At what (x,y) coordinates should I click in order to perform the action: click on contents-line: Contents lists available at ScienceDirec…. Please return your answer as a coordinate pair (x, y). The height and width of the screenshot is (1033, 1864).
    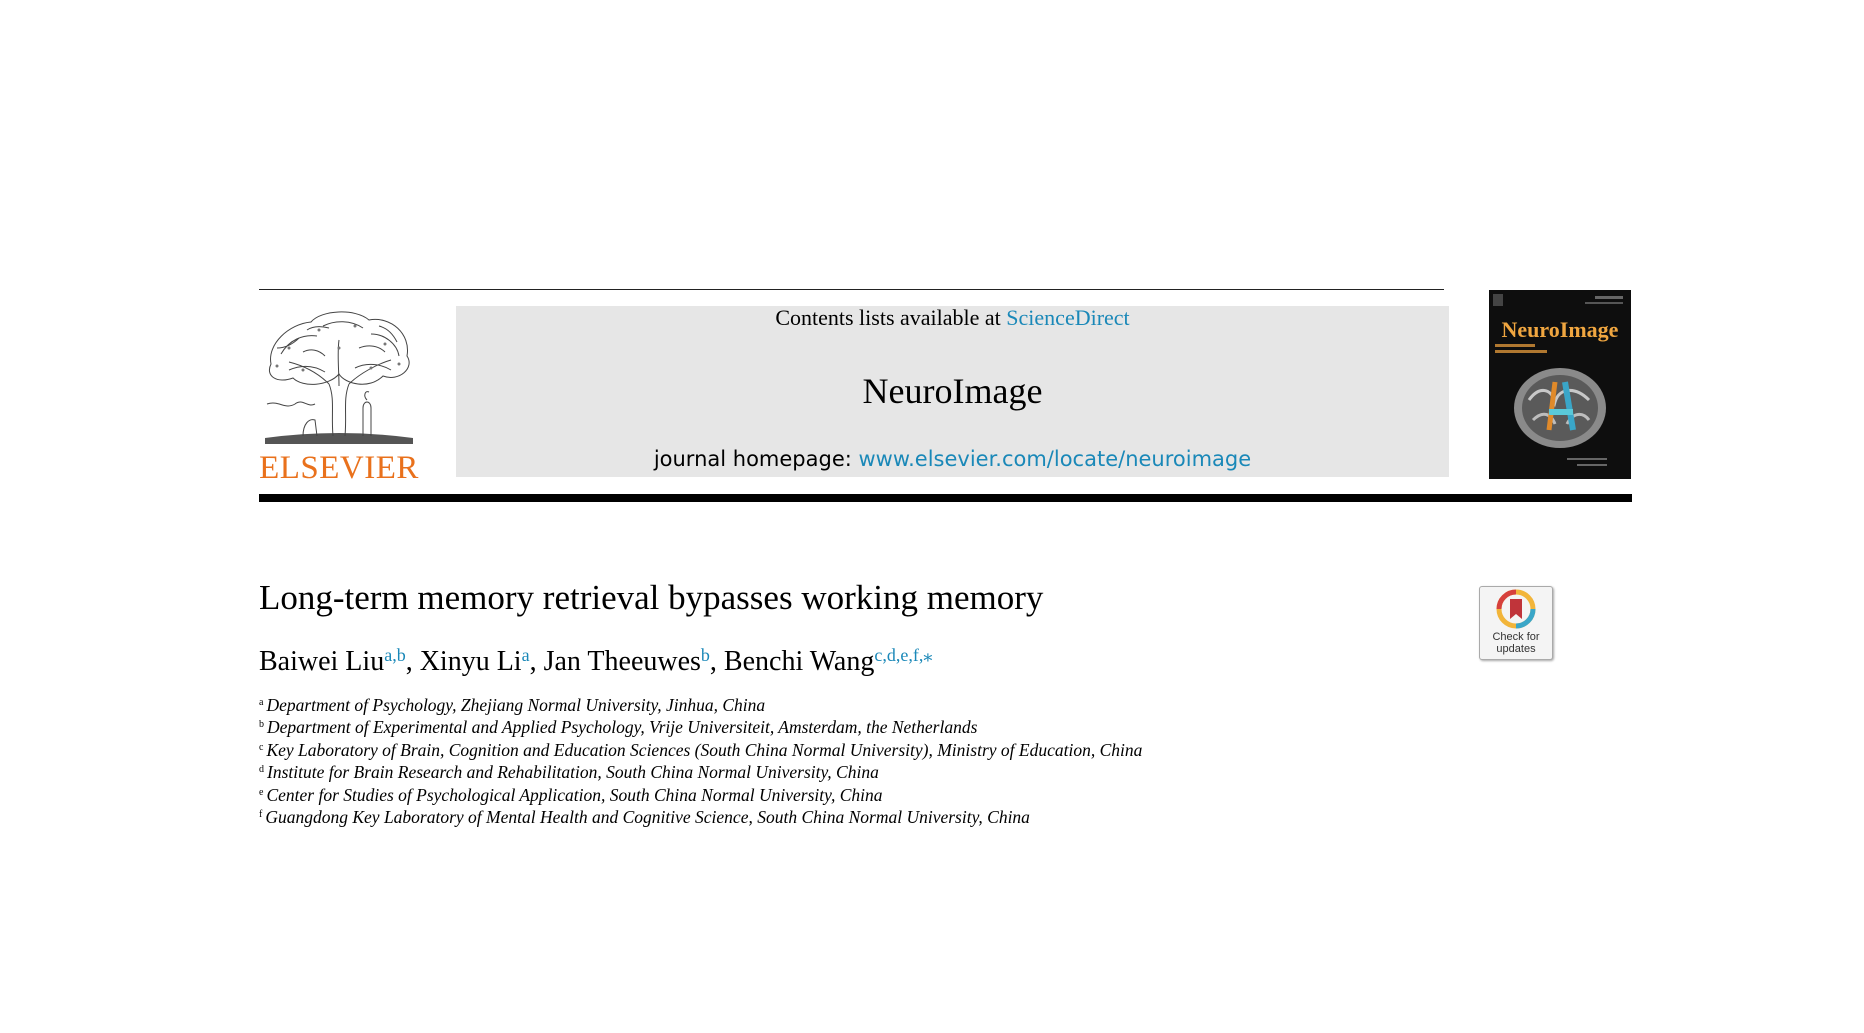
    Looking at the image, I should click on (952, 318).